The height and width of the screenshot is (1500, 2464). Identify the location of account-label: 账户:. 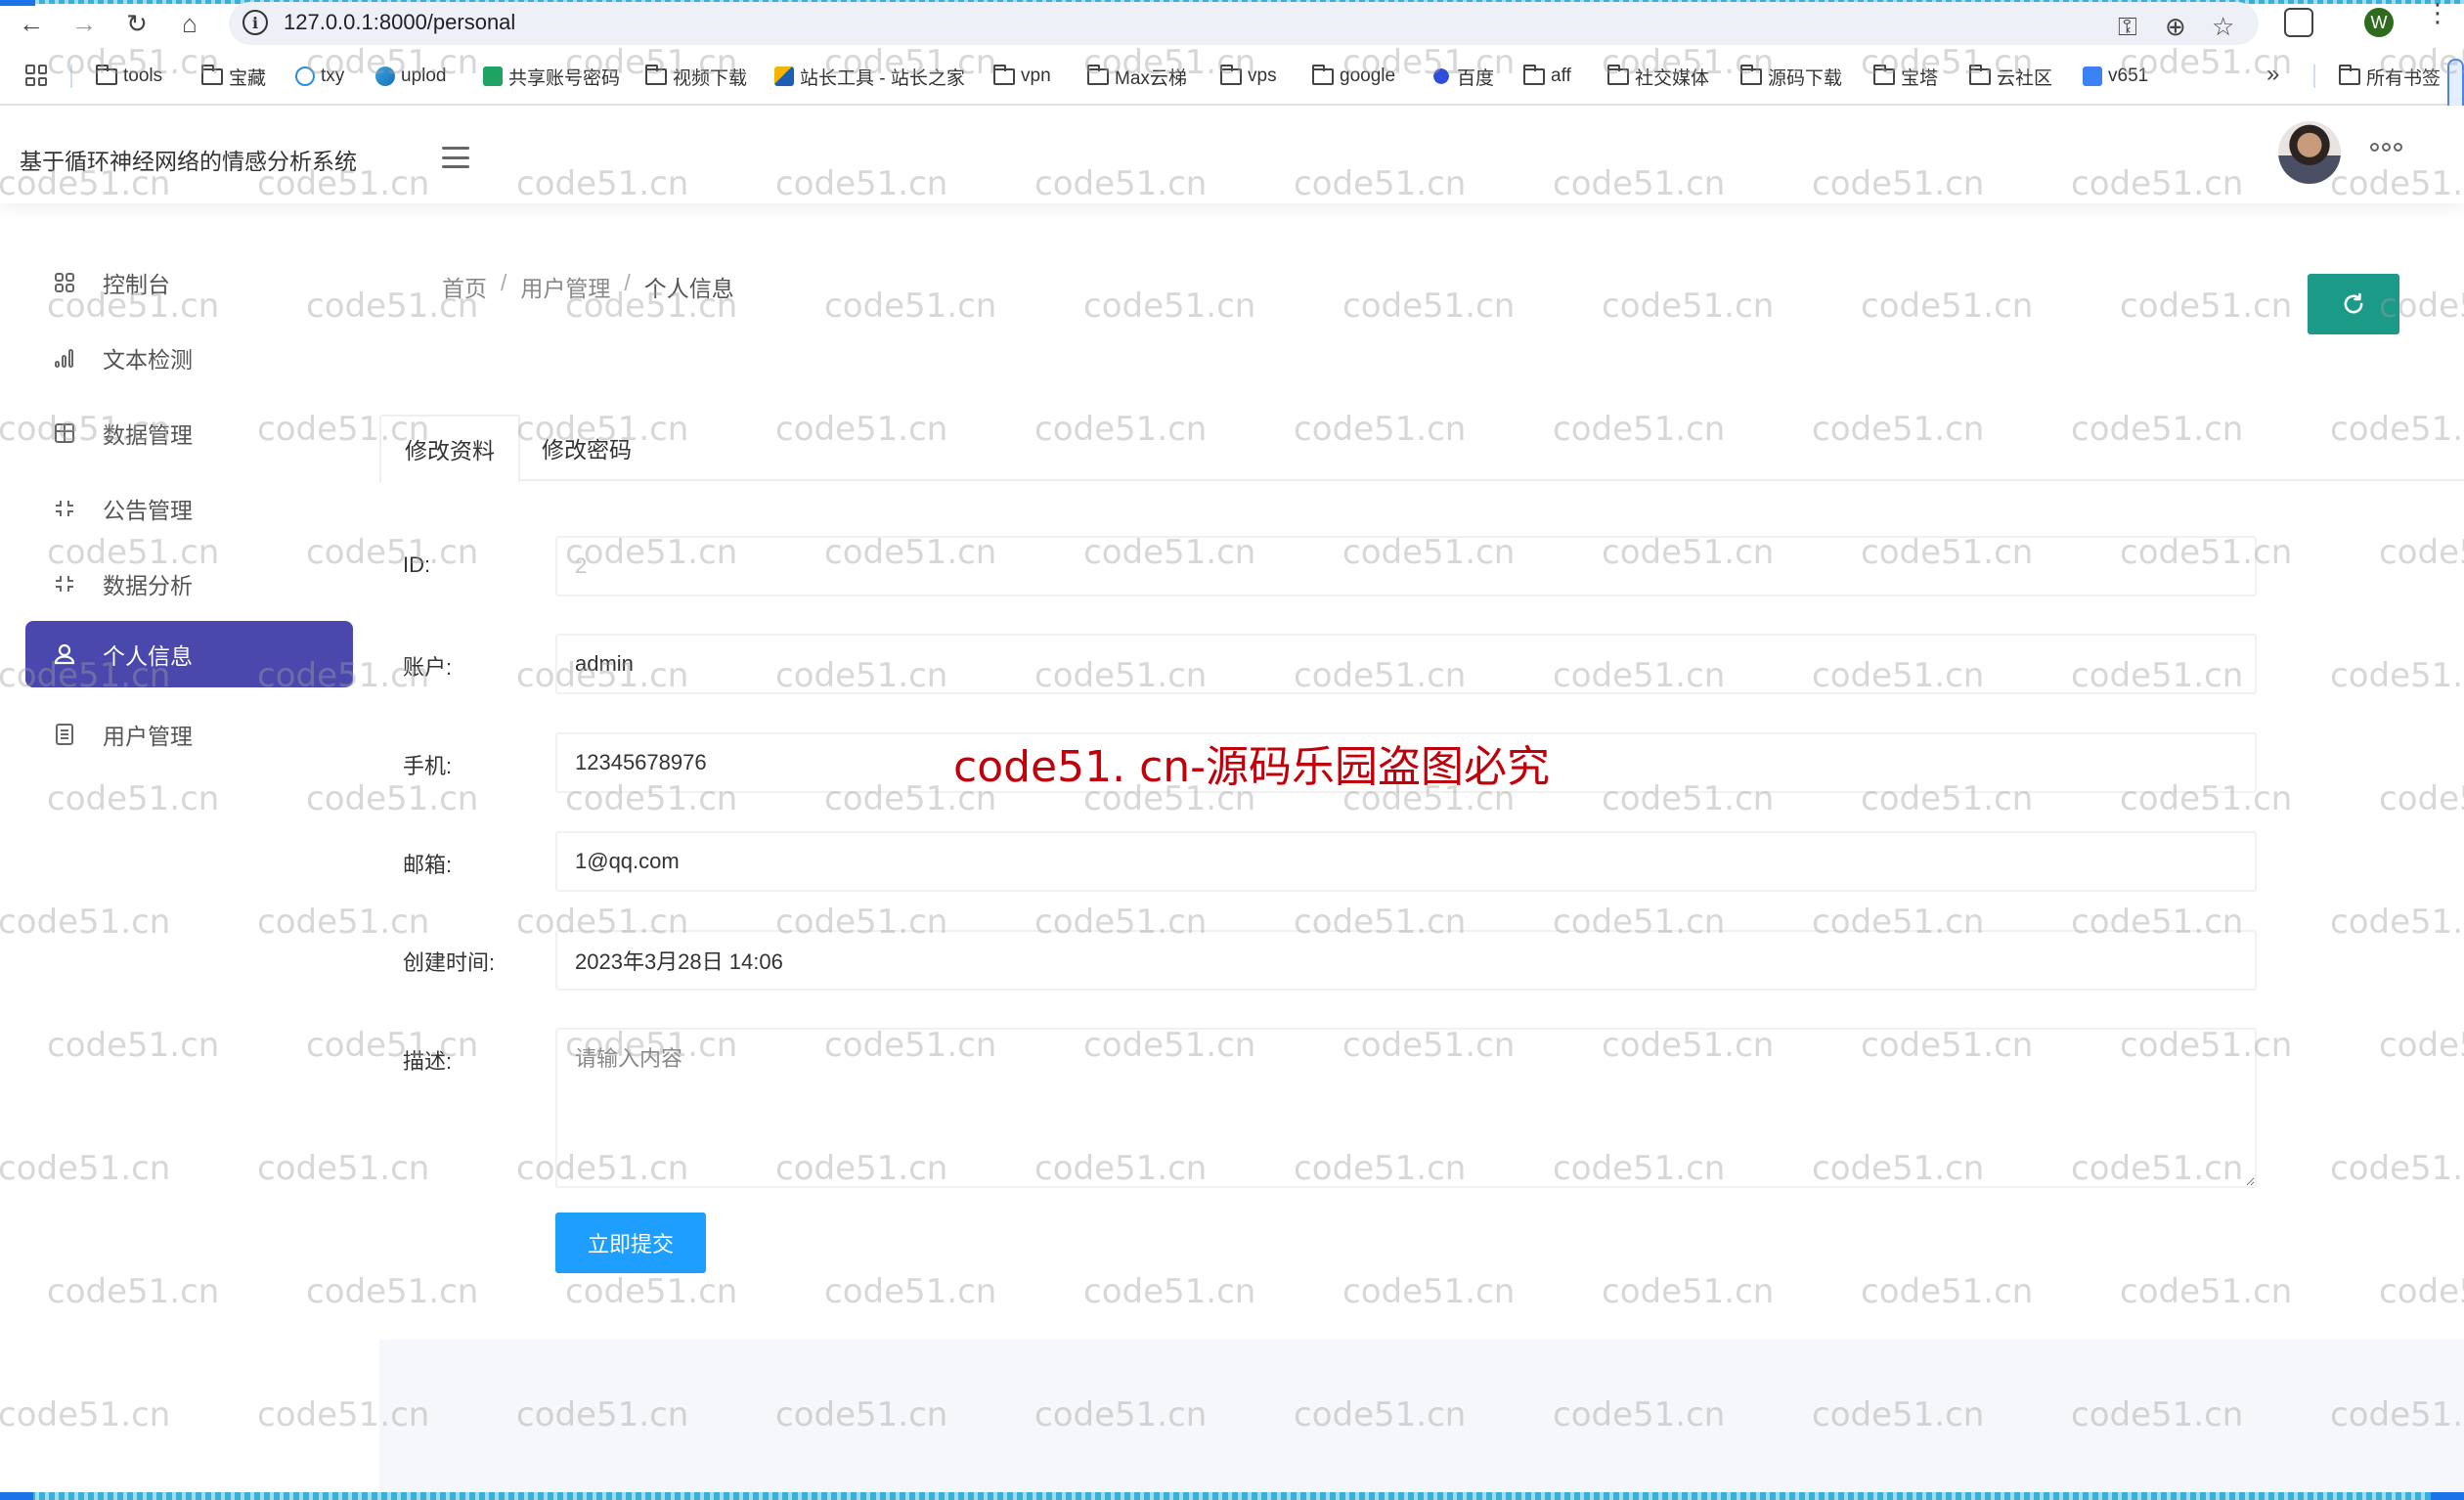
(428, 667).